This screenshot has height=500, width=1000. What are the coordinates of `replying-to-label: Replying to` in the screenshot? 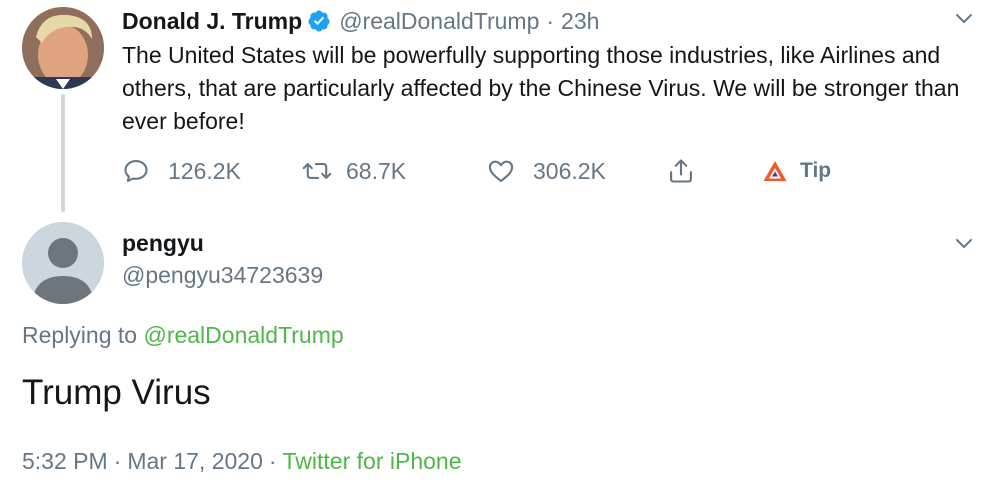 It's located at (80, 335).